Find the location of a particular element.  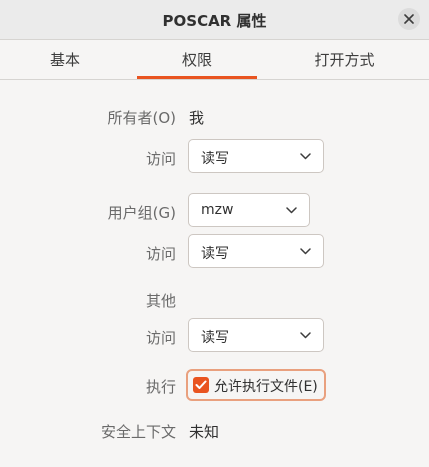

execute-label: 执行 is located at coordinates (160, 387).